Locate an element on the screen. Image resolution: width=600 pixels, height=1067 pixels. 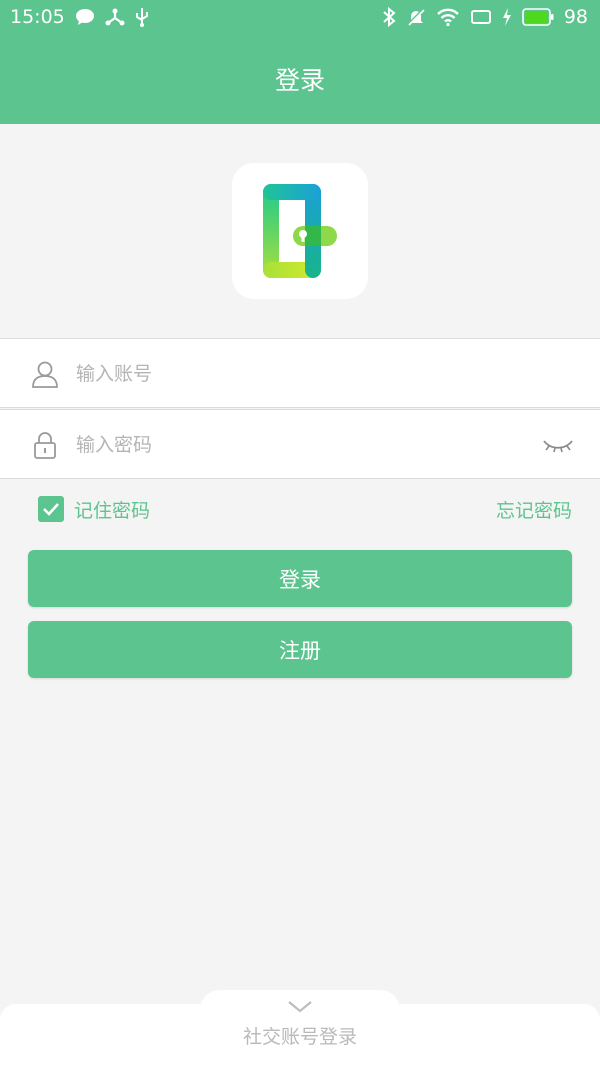
chat-bubble-icon is located at coordinates (85, 17).